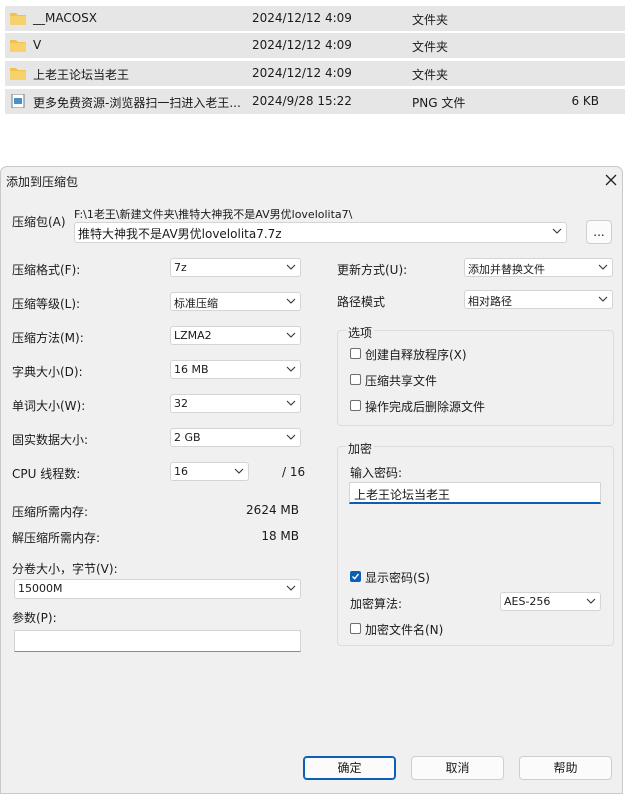  Describe the element at coordinates (294, 472) in the screenshot. I see `threads-total: / 16` at that location.